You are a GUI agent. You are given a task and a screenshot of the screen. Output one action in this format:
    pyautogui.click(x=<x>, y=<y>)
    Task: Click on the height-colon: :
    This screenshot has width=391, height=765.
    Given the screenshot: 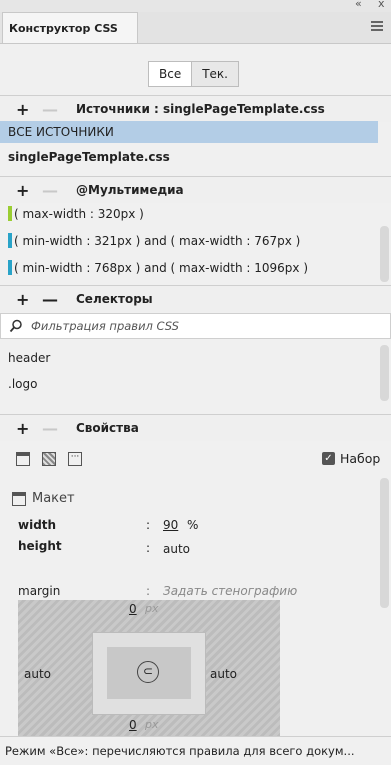 What is the action you would take?
    pyautogui.click(x=148, y=548)
    